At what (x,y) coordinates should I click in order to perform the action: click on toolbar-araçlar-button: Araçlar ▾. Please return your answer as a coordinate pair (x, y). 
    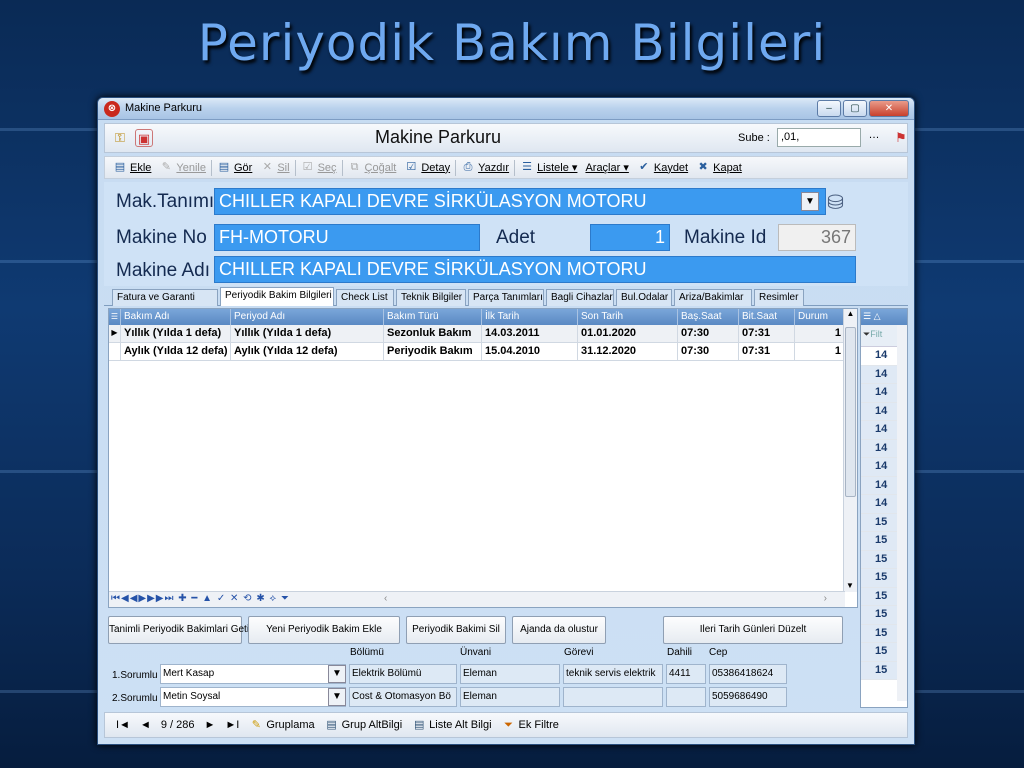
    Looking at the image, I should click on (606, 167).